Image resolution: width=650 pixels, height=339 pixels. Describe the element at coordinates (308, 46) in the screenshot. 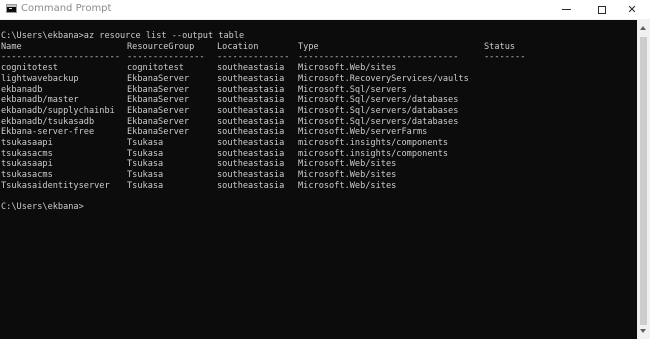

I see `header-type: Type` at that location.